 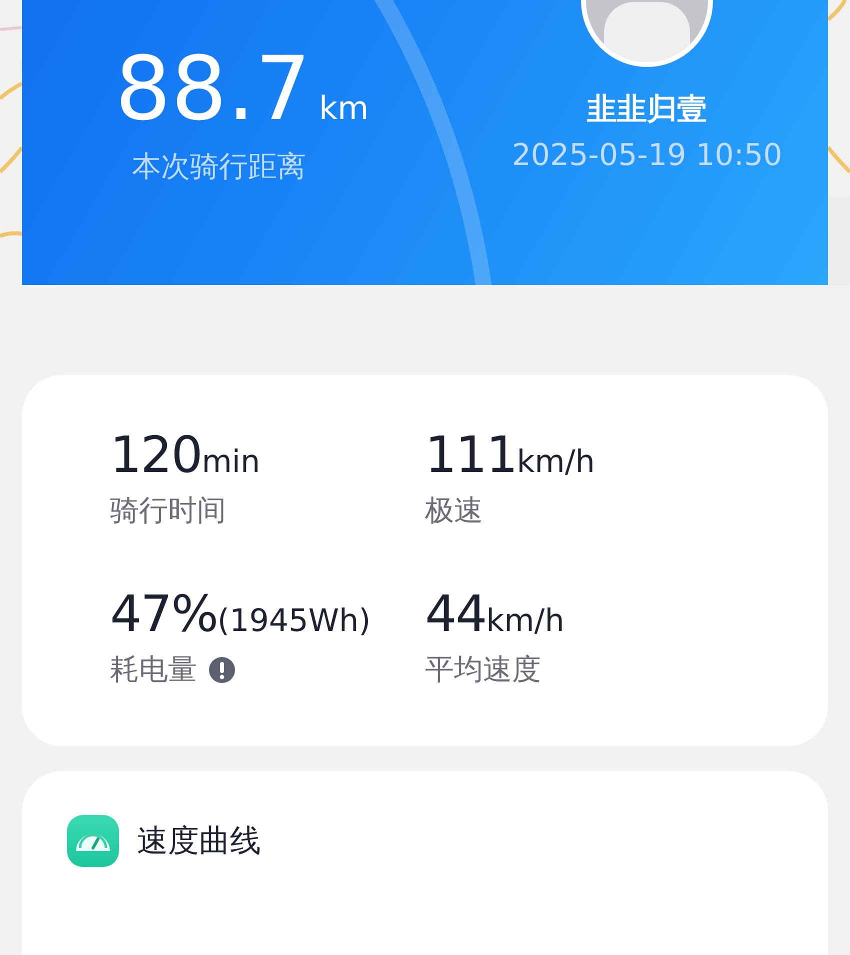 I want to click on distance-label: 本次骑行距离, so click(x=219, y=166).